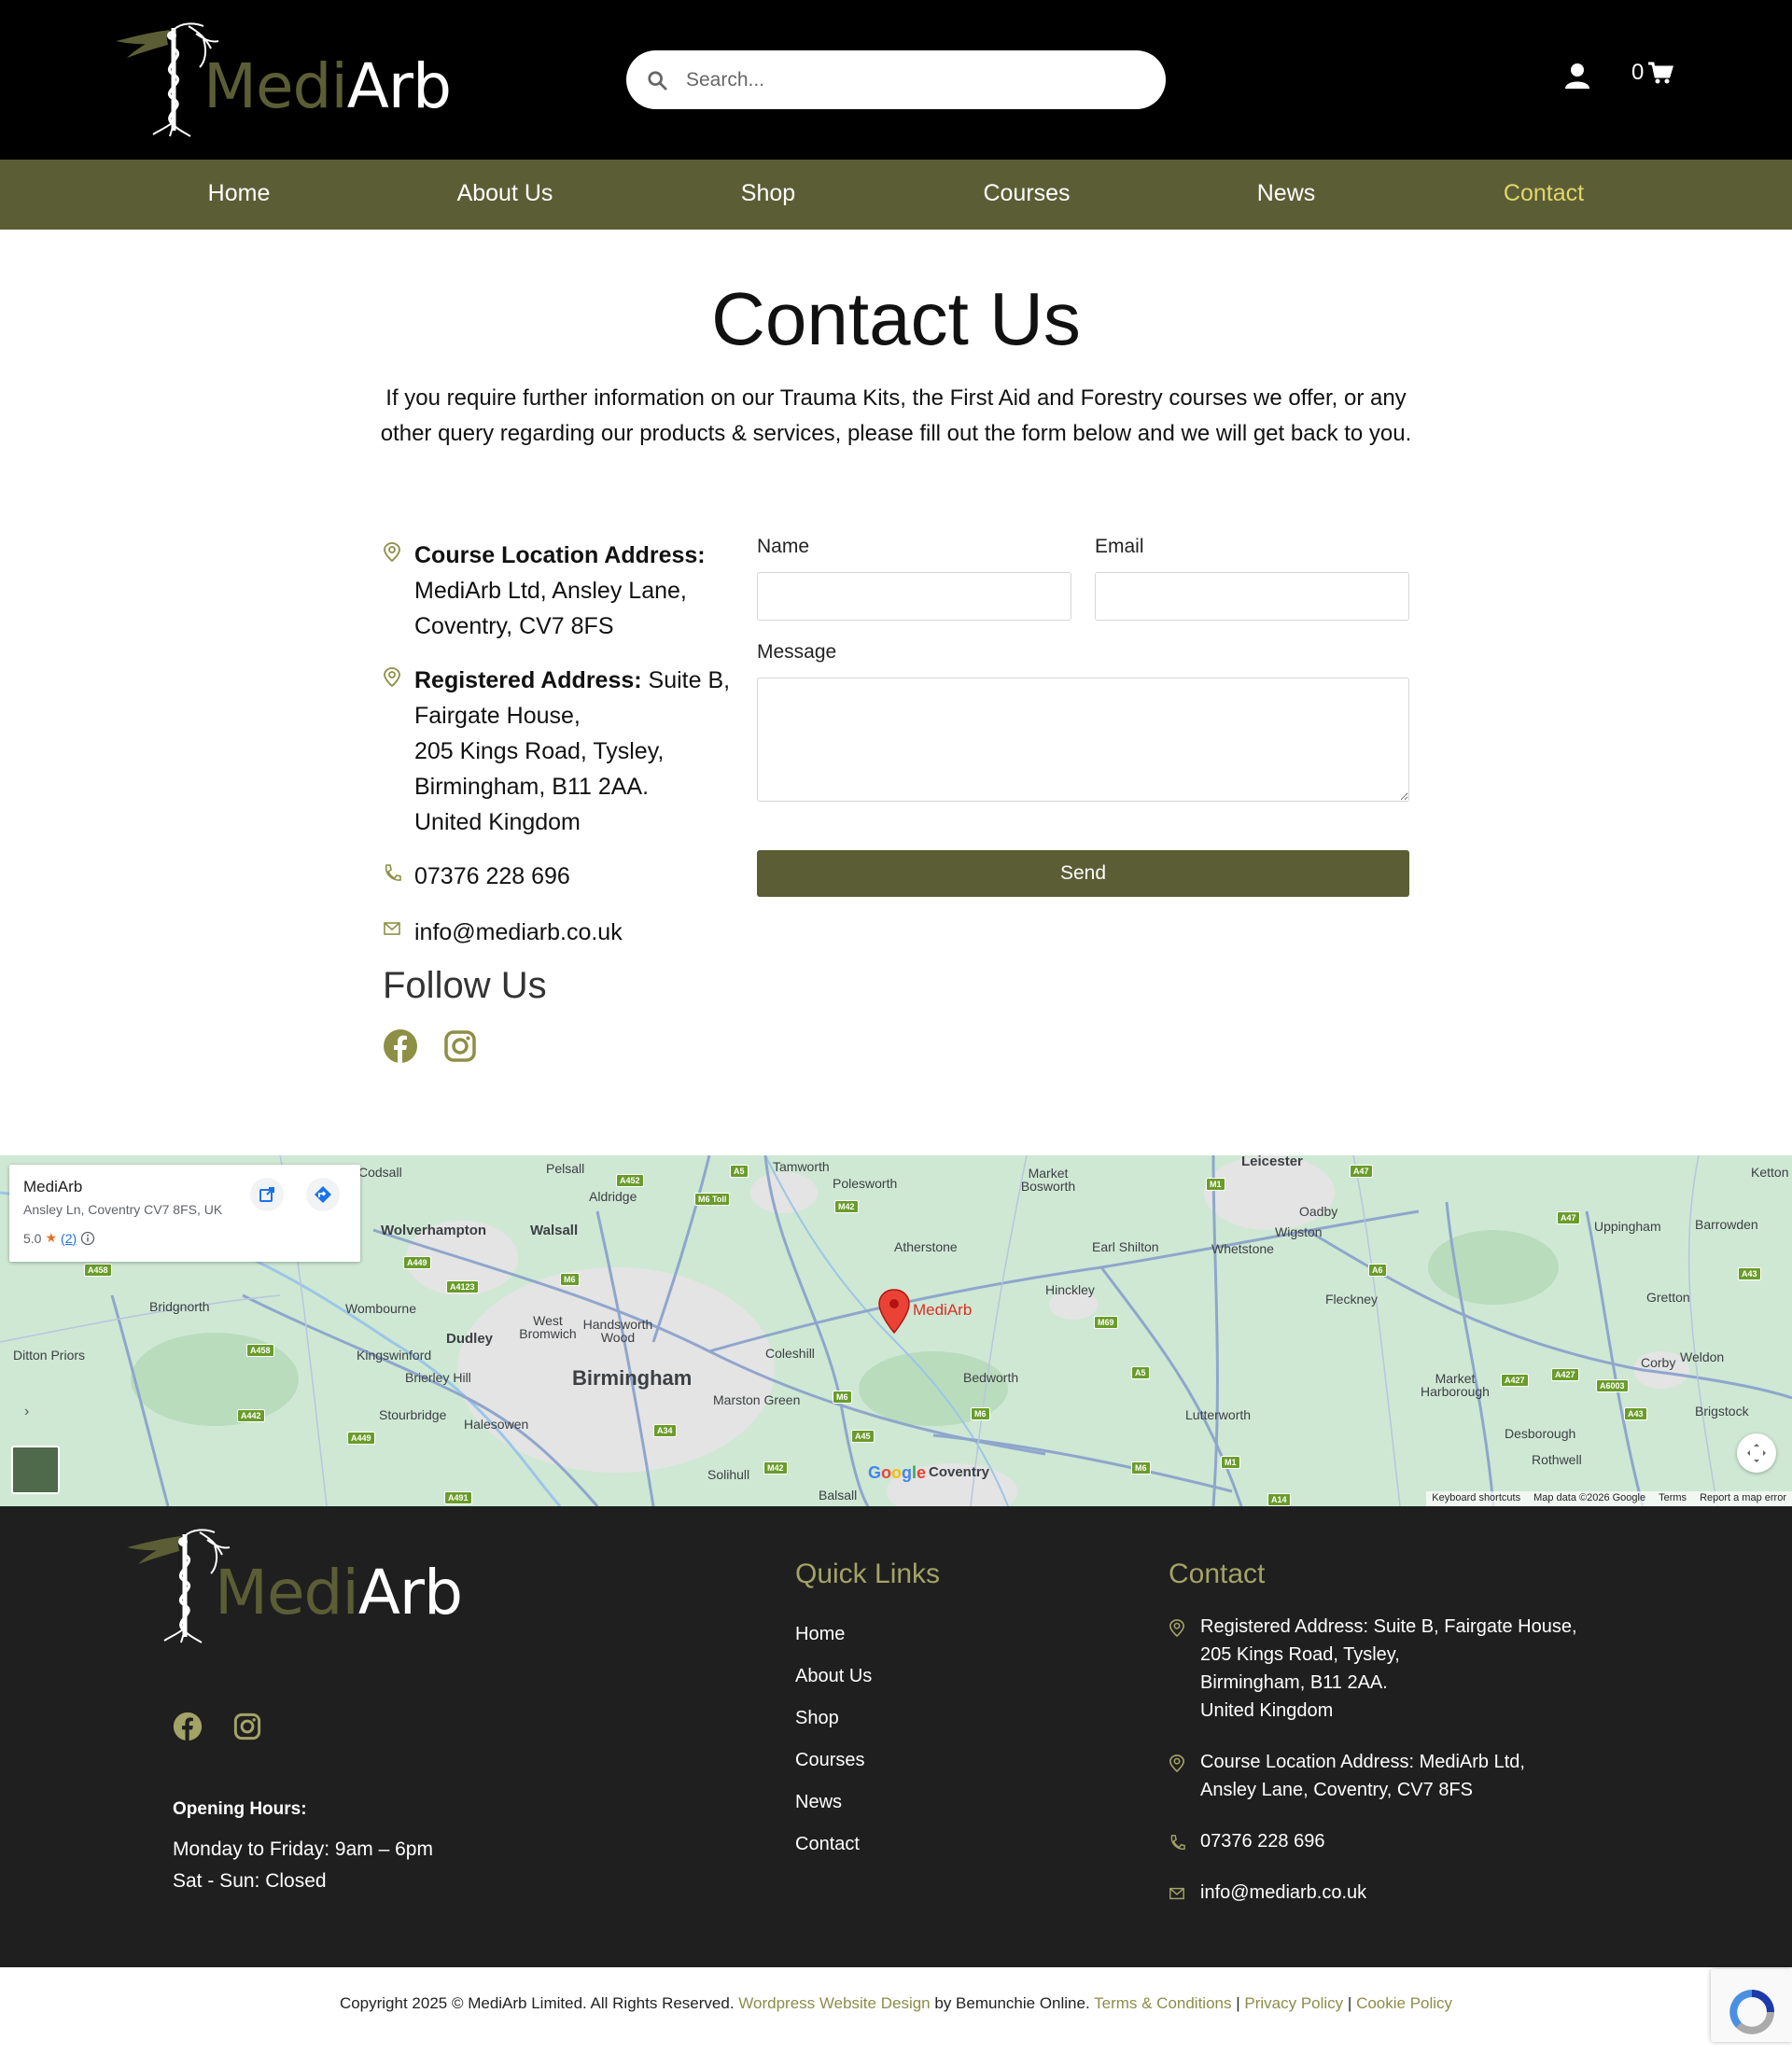 The image size is (1792, 2055). I want to click on info-icon, so click(87, 1238).